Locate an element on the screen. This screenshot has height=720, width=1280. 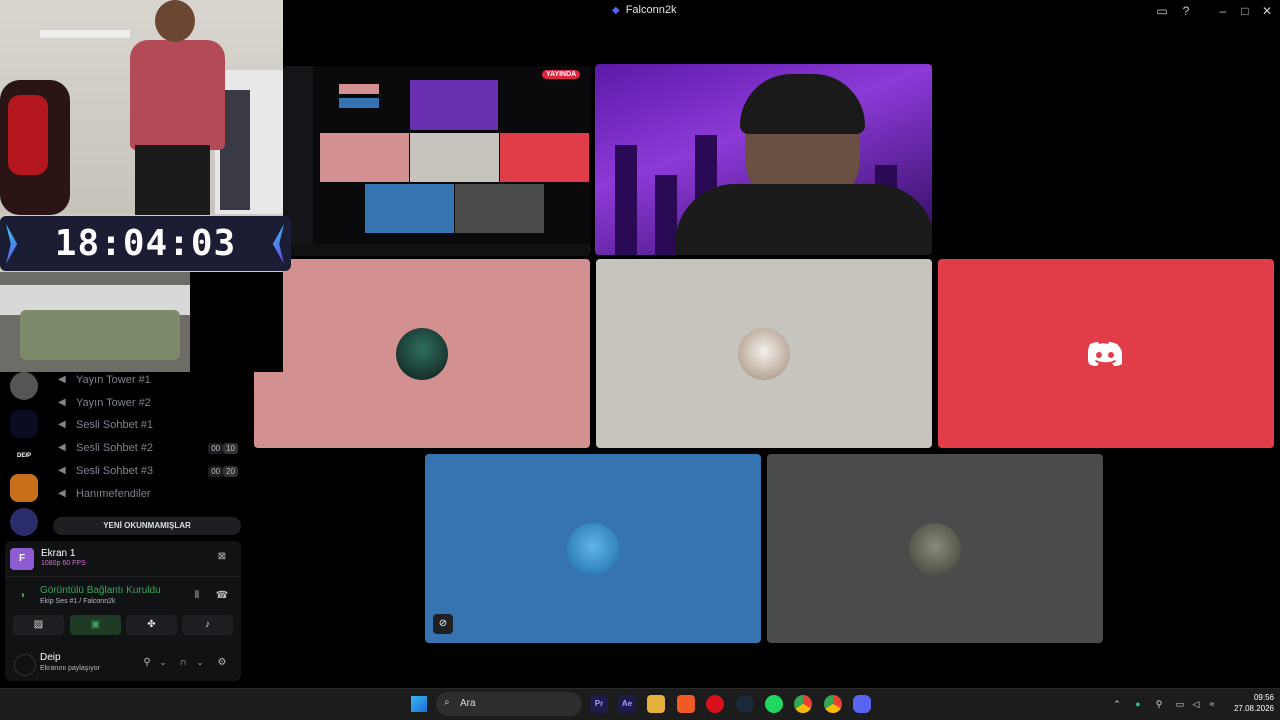
brave-browser-icon is located at coordinates (686, 704).